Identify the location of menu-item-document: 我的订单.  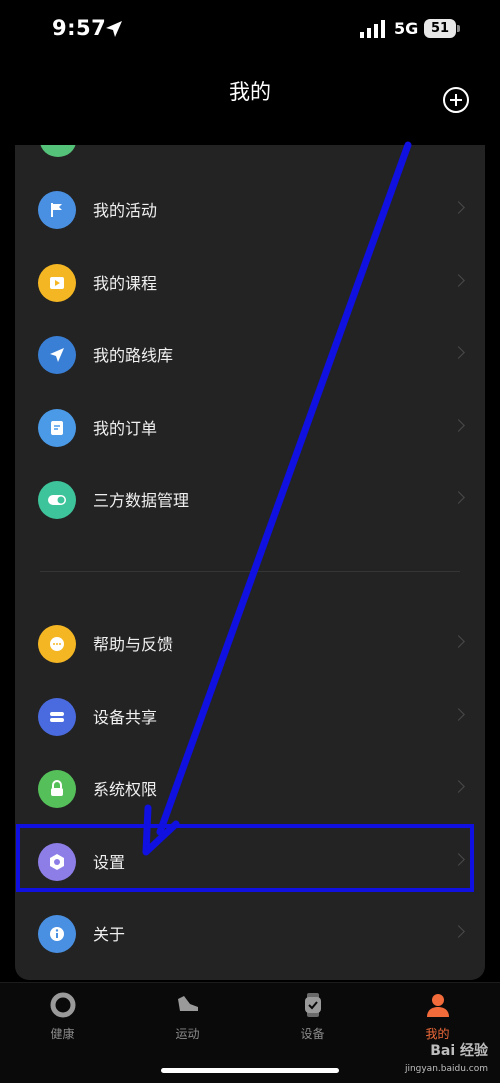
(250, 427).